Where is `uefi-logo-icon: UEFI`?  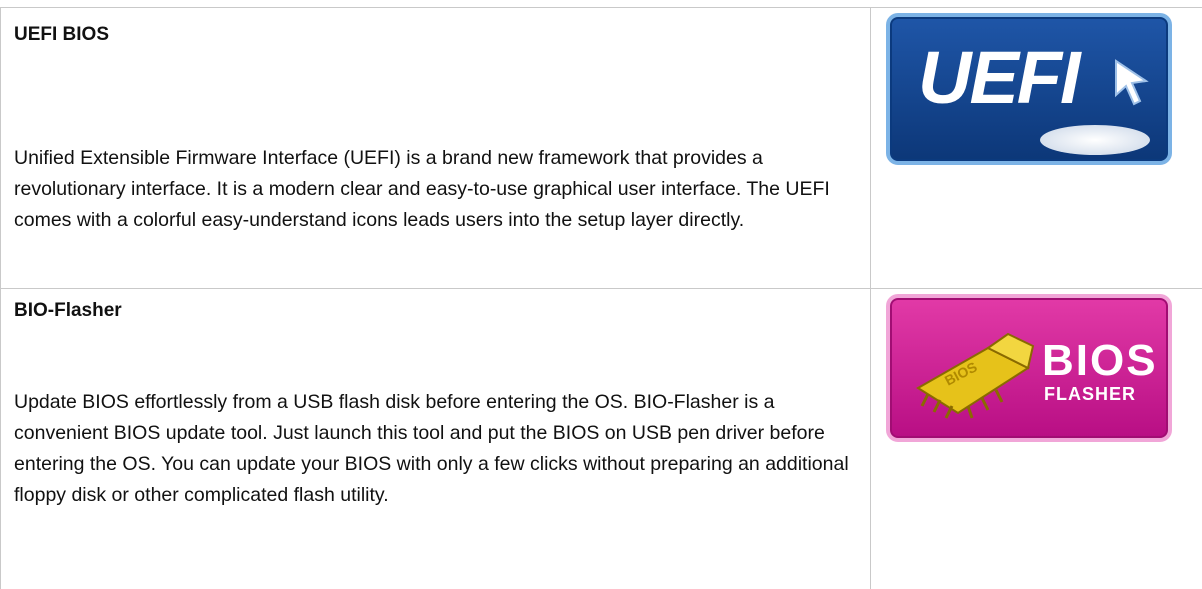 uefi-logo-icon: UEFI is located at coordinates (1029, 89).